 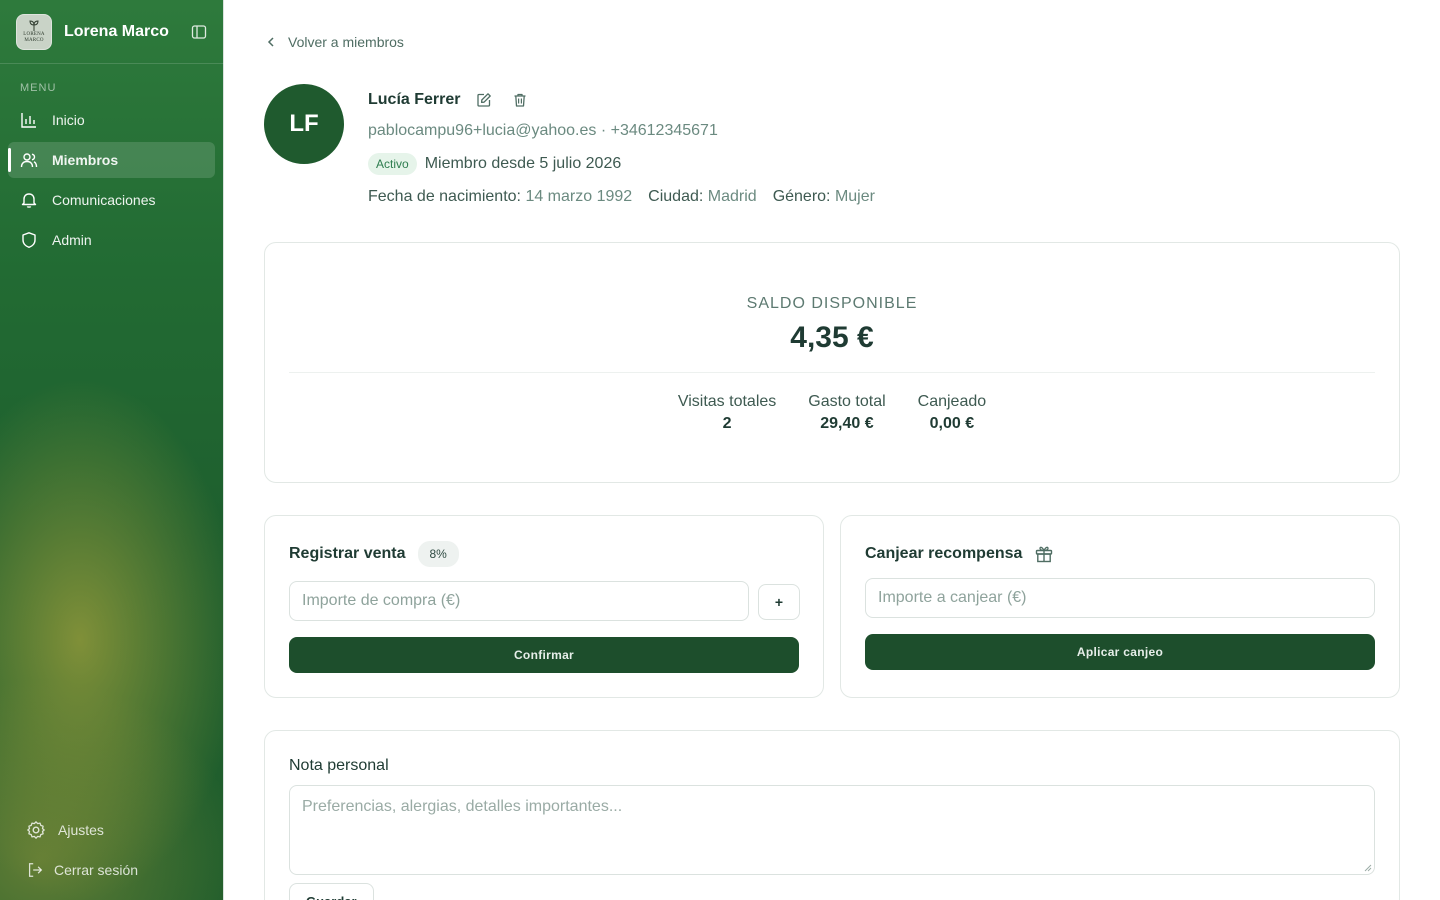 I want to click on birth-date: Fecha de nacimiento: 14 marzo 1992, so click(x=500, y=197).